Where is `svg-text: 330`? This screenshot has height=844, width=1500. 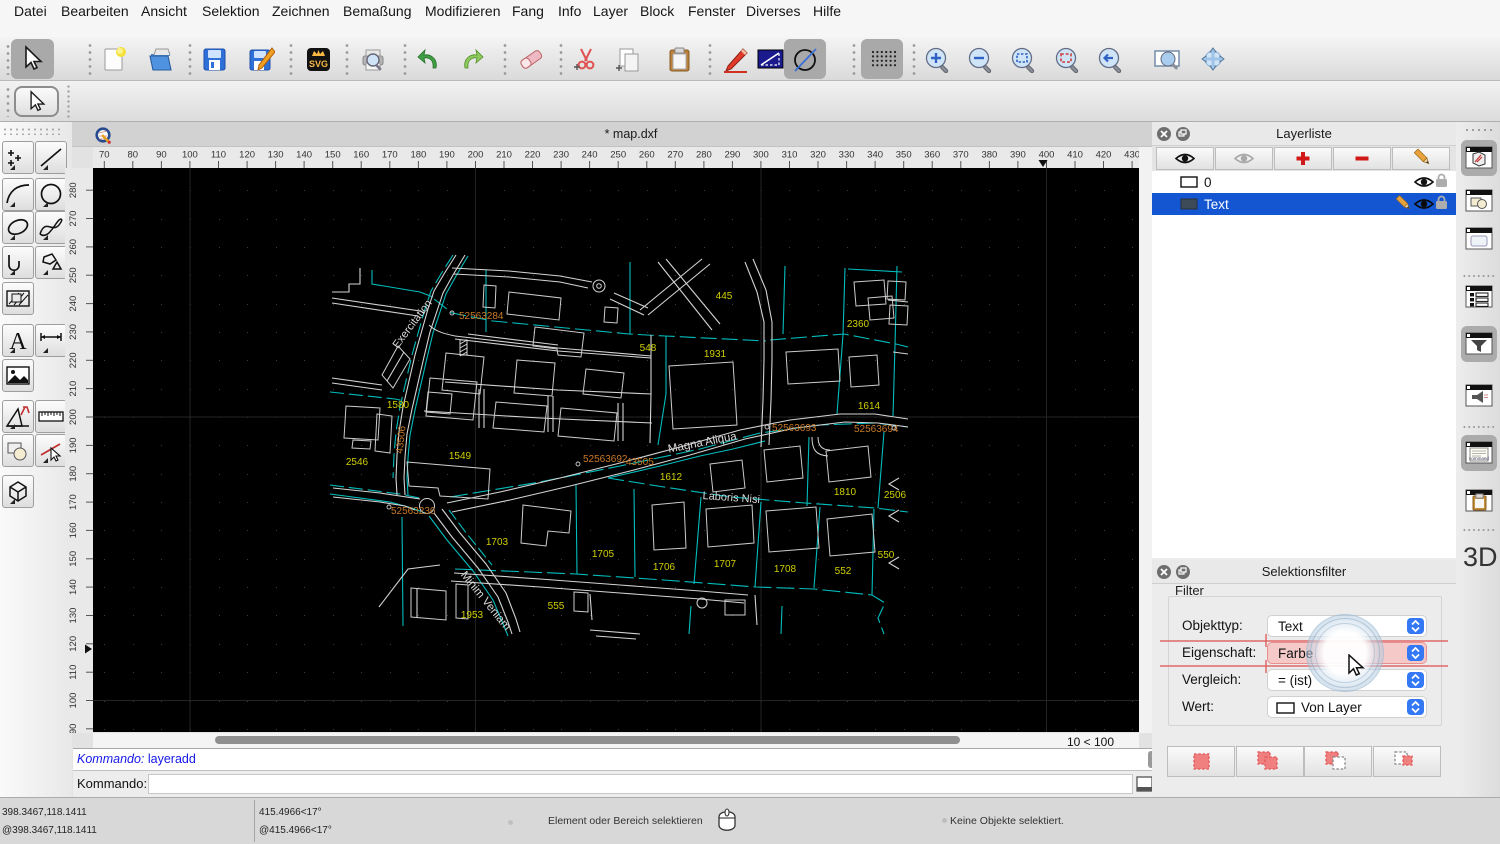
svg-text: 330 is located at coordinates (847, 155).